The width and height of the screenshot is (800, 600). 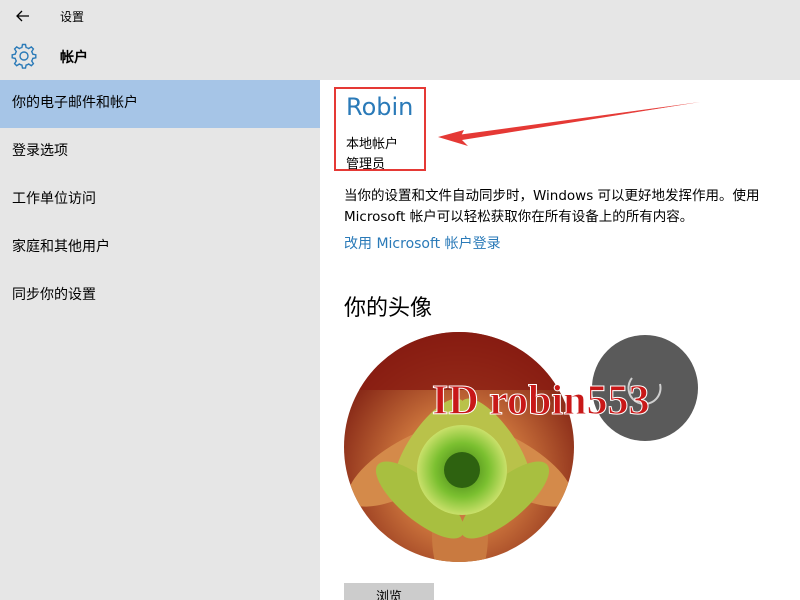 I want to click on page-title: 帐户, so click(x=74, y=58).